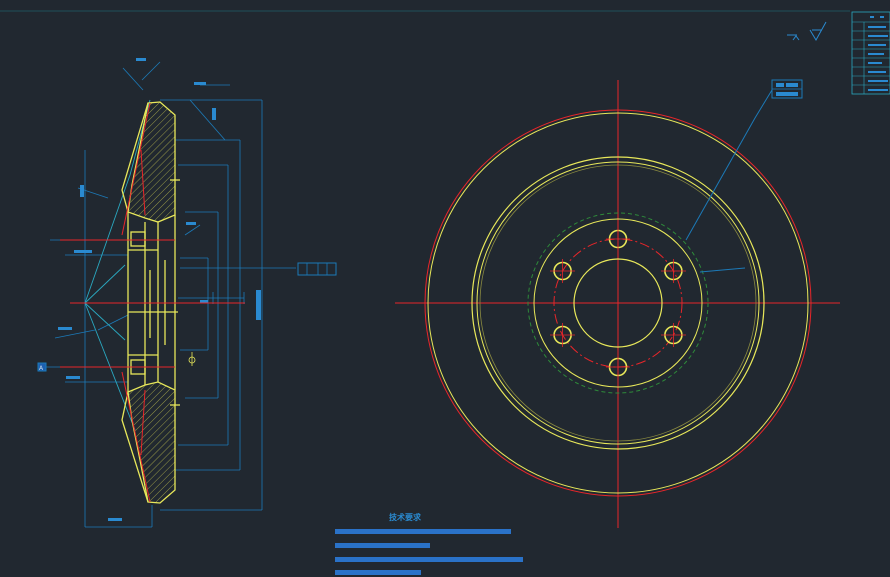 The height and width of the screenshot is (577, 890). What do you see at coordinates (405, 517) in the screenshot?
I see `notes-heading: 技术要求` at bounding box center [405, 517].